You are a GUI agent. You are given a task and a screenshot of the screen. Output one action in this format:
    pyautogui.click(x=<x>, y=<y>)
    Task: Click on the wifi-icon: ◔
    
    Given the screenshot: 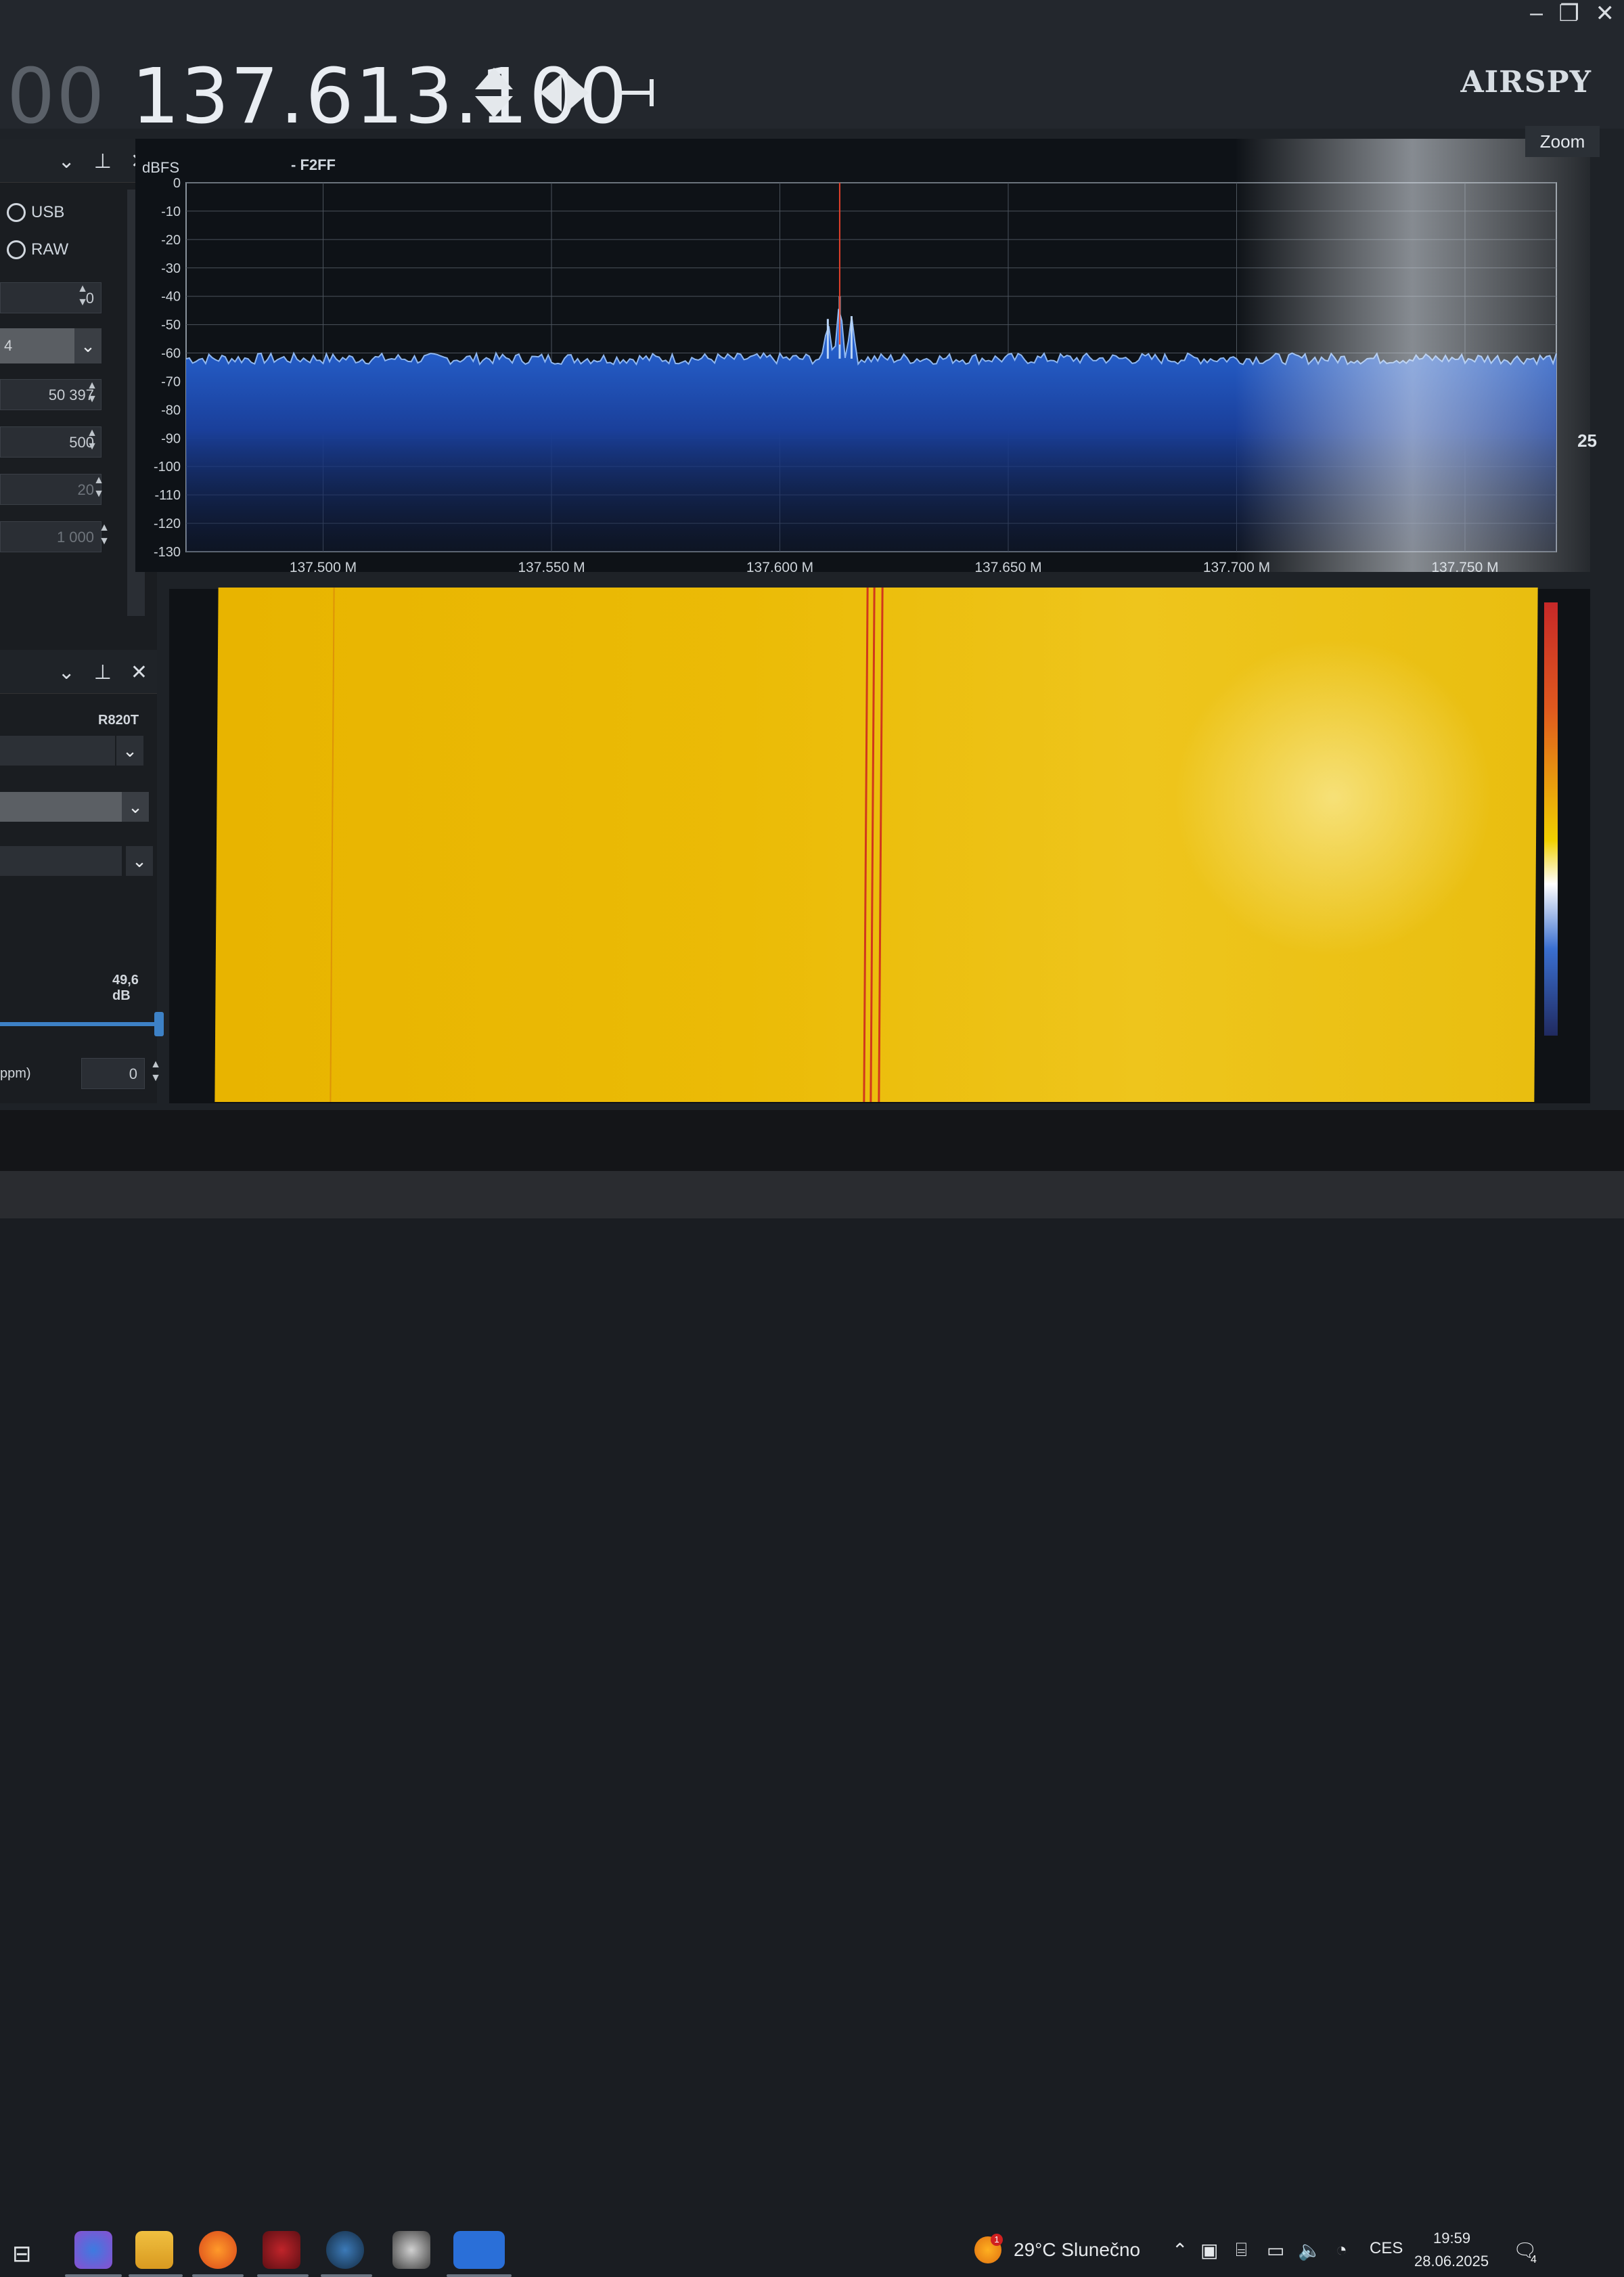 What is the action you would take?
    pyautogui.click(x=1341, y=2250)
    